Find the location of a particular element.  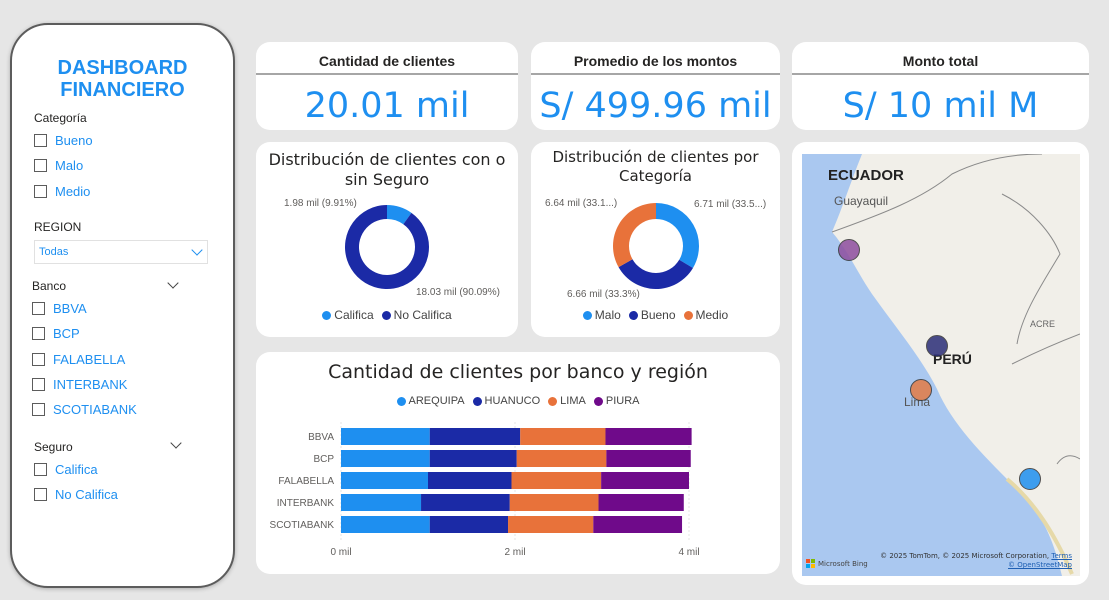

seguro-option-no-califica: No Califica is located at coordinates (76, 494).